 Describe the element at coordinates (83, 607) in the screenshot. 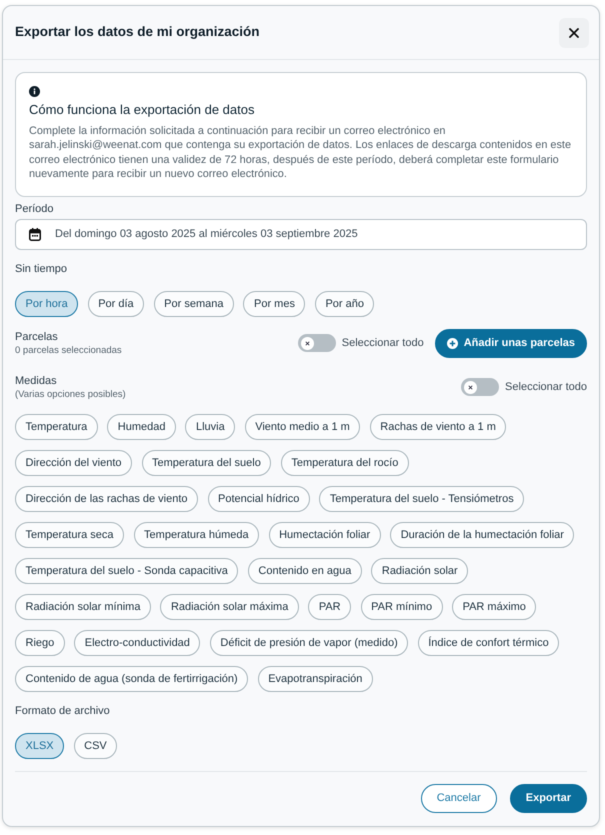

I see `measure-option: Radiación solar mínima` at that location.